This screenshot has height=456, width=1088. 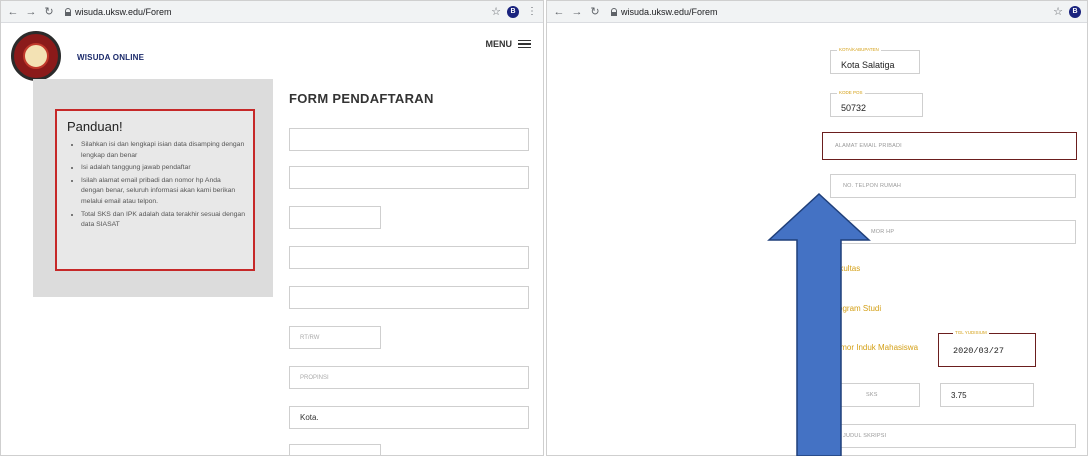 I want to click on kebab-menu-icon: ⋮, so click(x=532, y=11).